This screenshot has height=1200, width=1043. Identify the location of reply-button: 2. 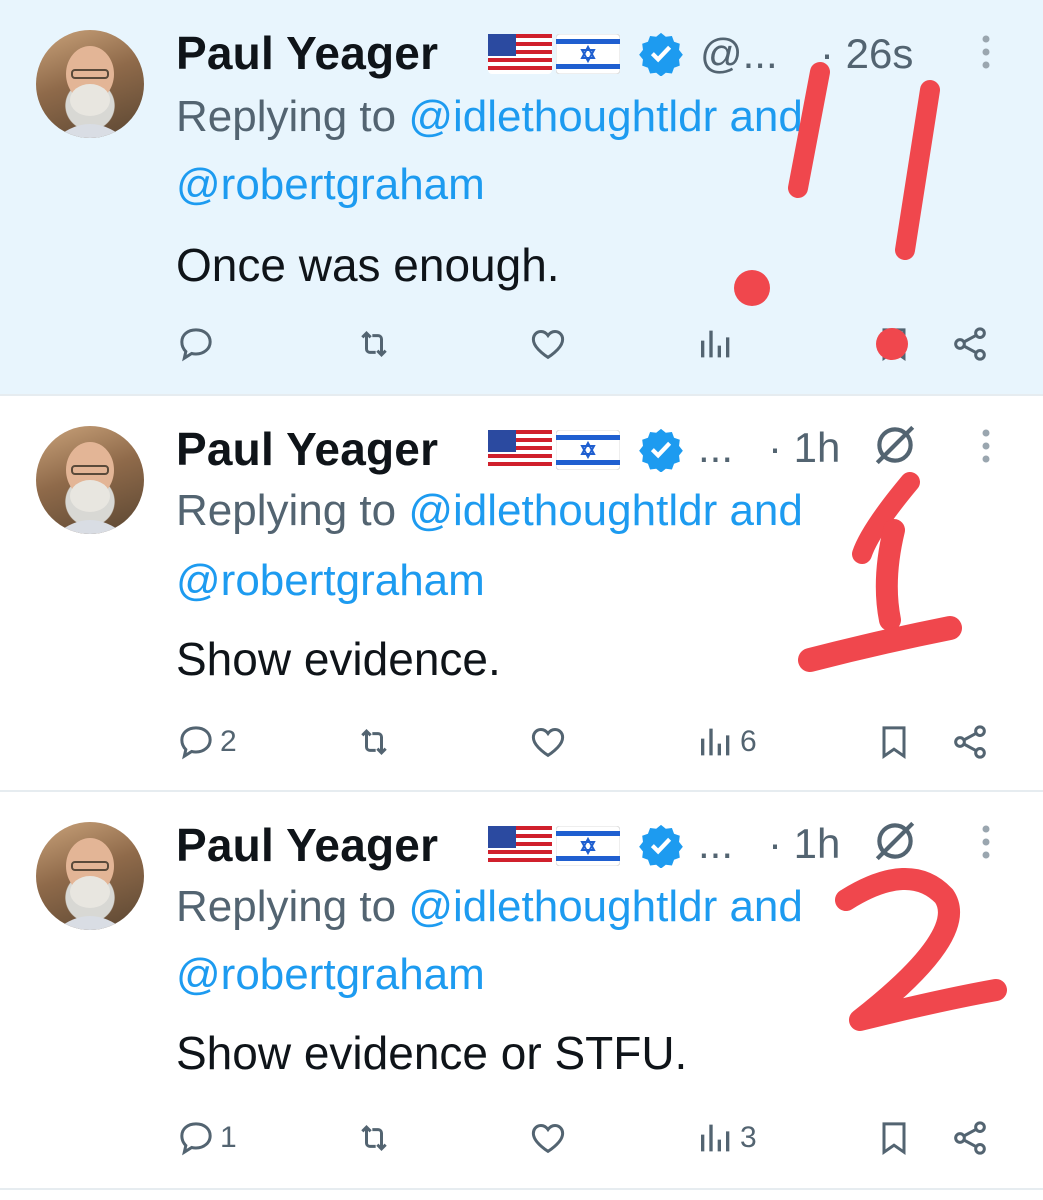
(206, 742).